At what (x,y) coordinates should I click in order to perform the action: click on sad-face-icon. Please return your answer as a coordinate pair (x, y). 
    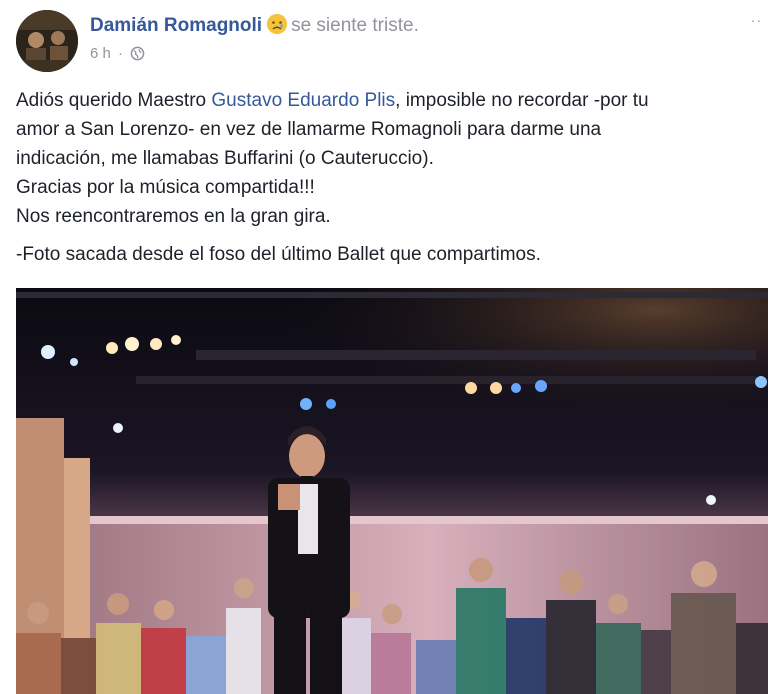
    Looking at the image, I should click on (277, 24).